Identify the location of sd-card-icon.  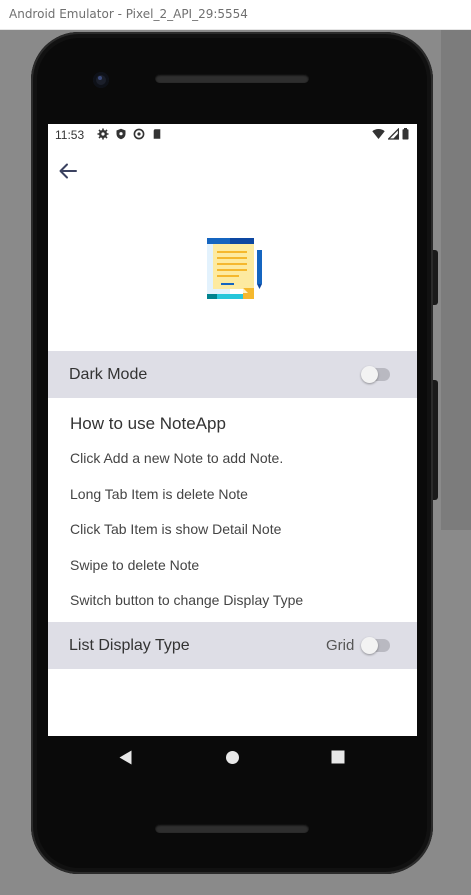
(157, 134).